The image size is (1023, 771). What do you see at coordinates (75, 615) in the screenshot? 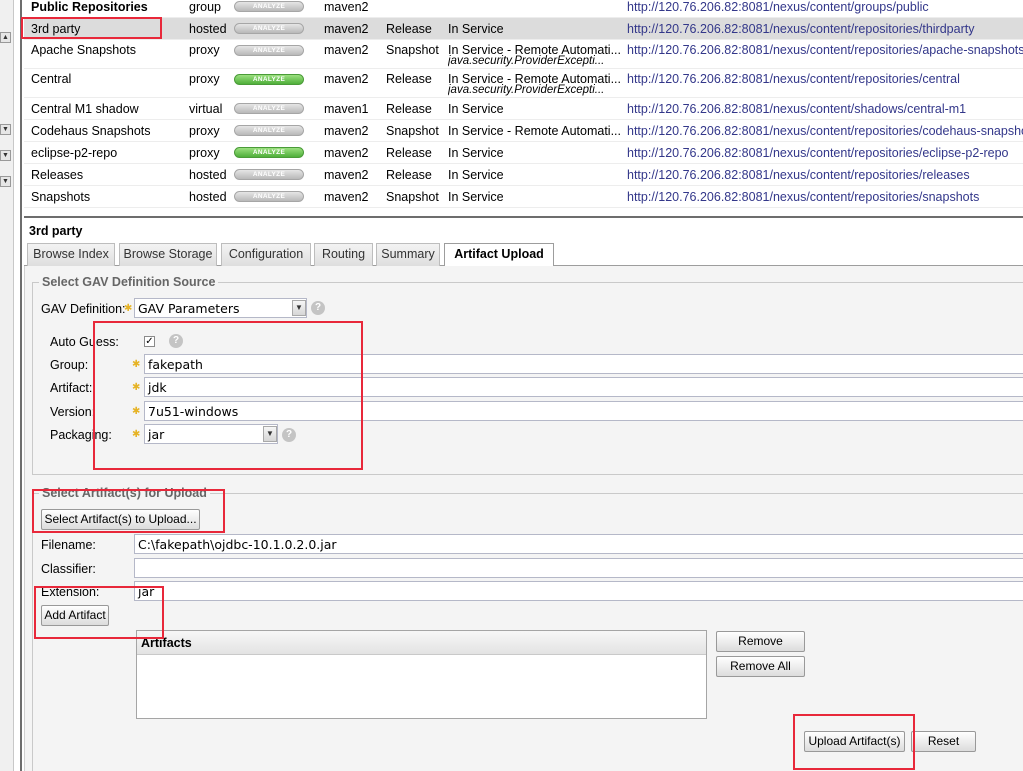
I see `add-artifact-button: Add Artifact` at bounding box center [75, 615].